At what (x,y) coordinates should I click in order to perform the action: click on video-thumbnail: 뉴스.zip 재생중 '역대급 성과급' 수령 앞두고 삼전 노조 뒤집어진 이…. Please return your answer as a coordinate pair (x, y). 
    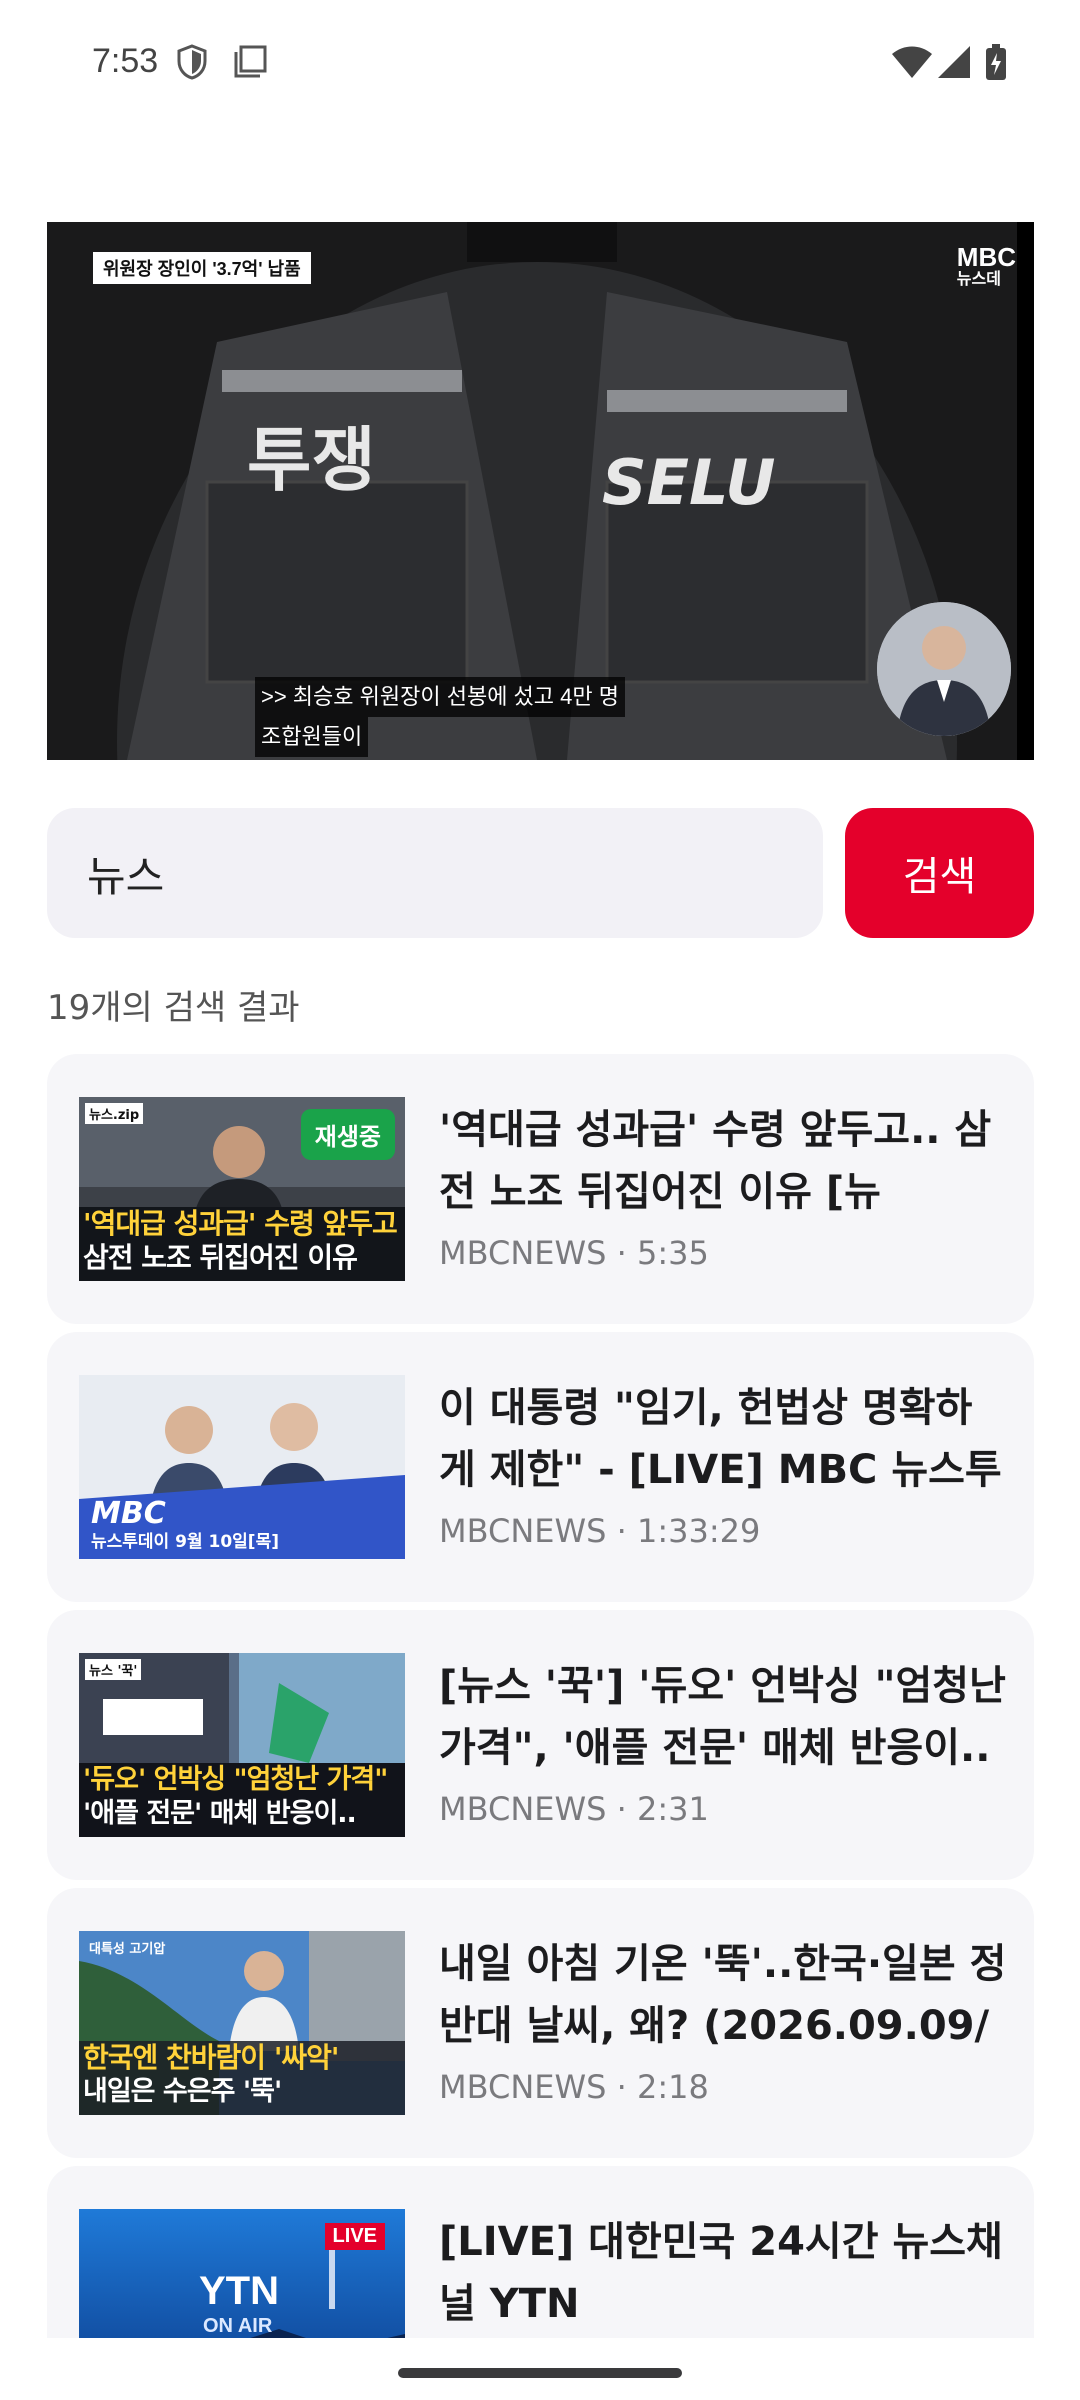
    Looking at the image, I should click on (242, 1189).